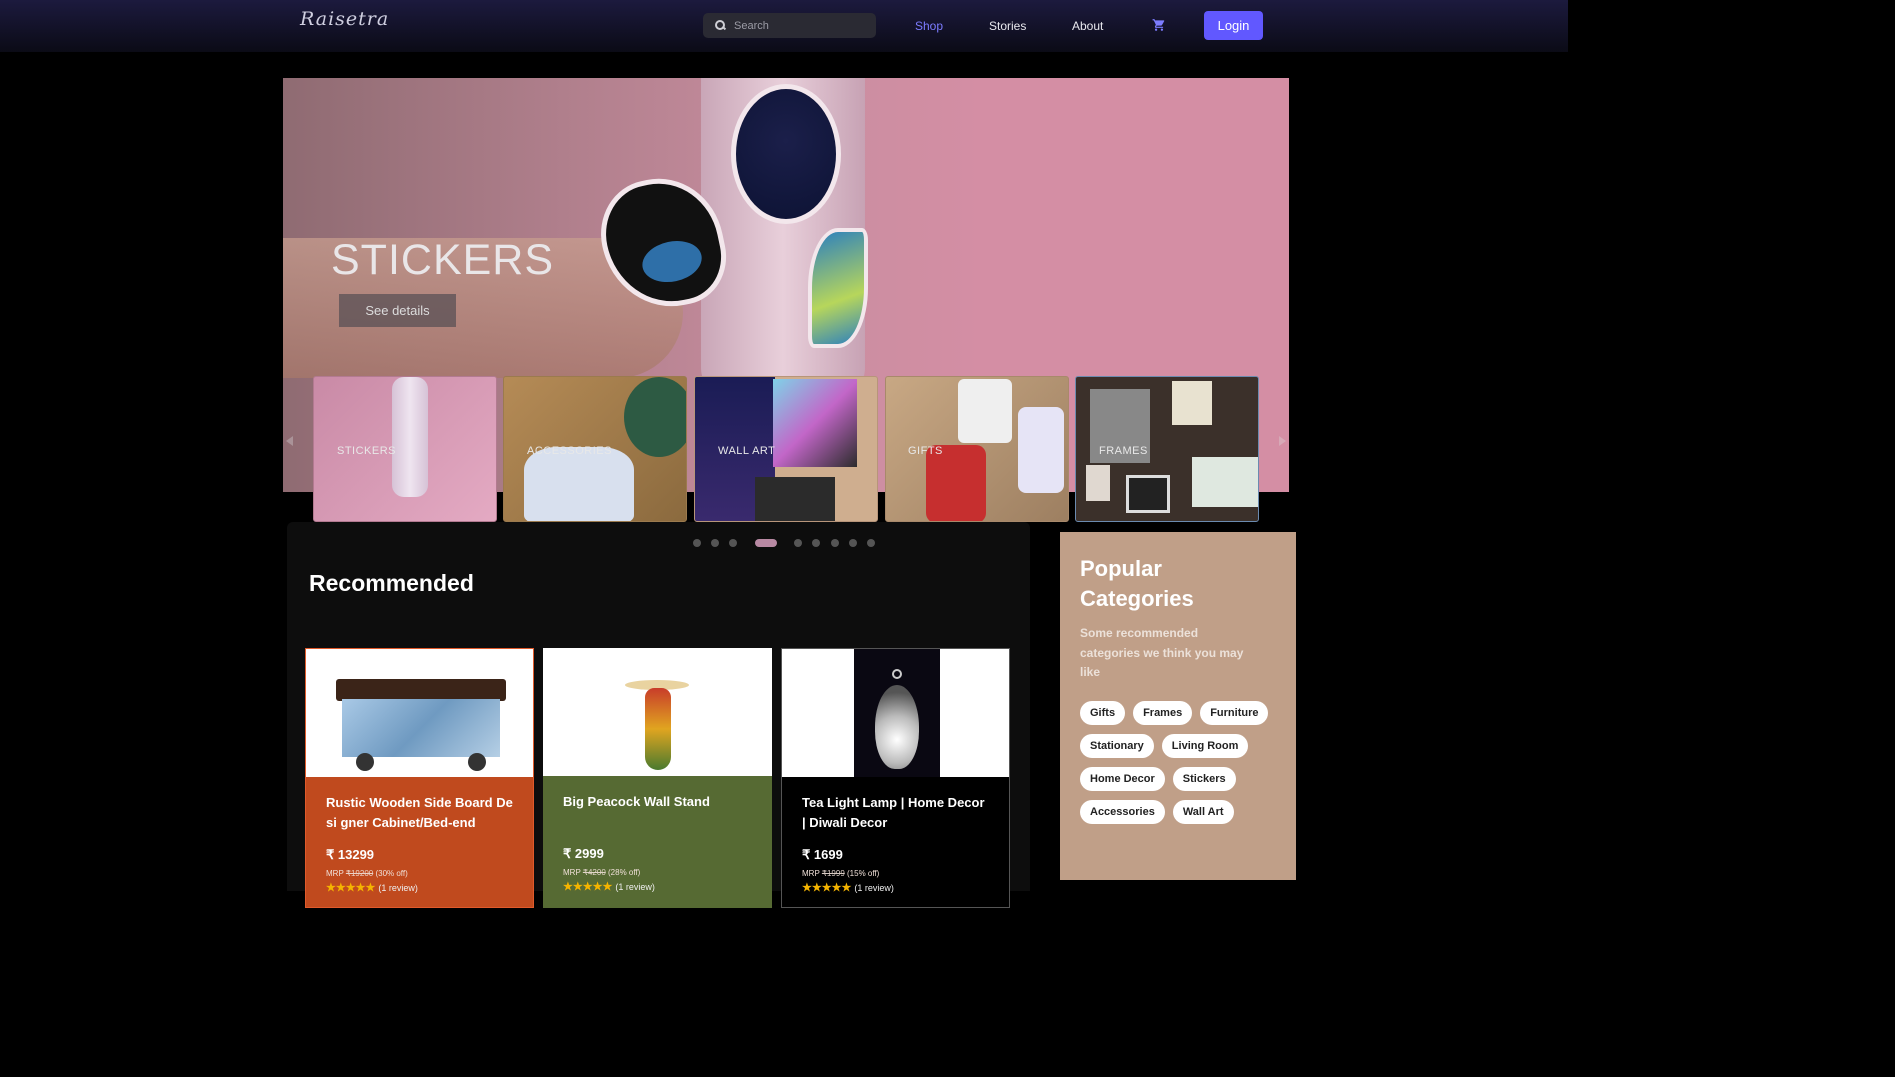 The width and height of the screenshot is (1895, 1077). What do you see at coordinates (841, 873) in the screenshot?
I see `product-mrp: MRP ₹1999 (15% off)` at bounding box center [841, 873].